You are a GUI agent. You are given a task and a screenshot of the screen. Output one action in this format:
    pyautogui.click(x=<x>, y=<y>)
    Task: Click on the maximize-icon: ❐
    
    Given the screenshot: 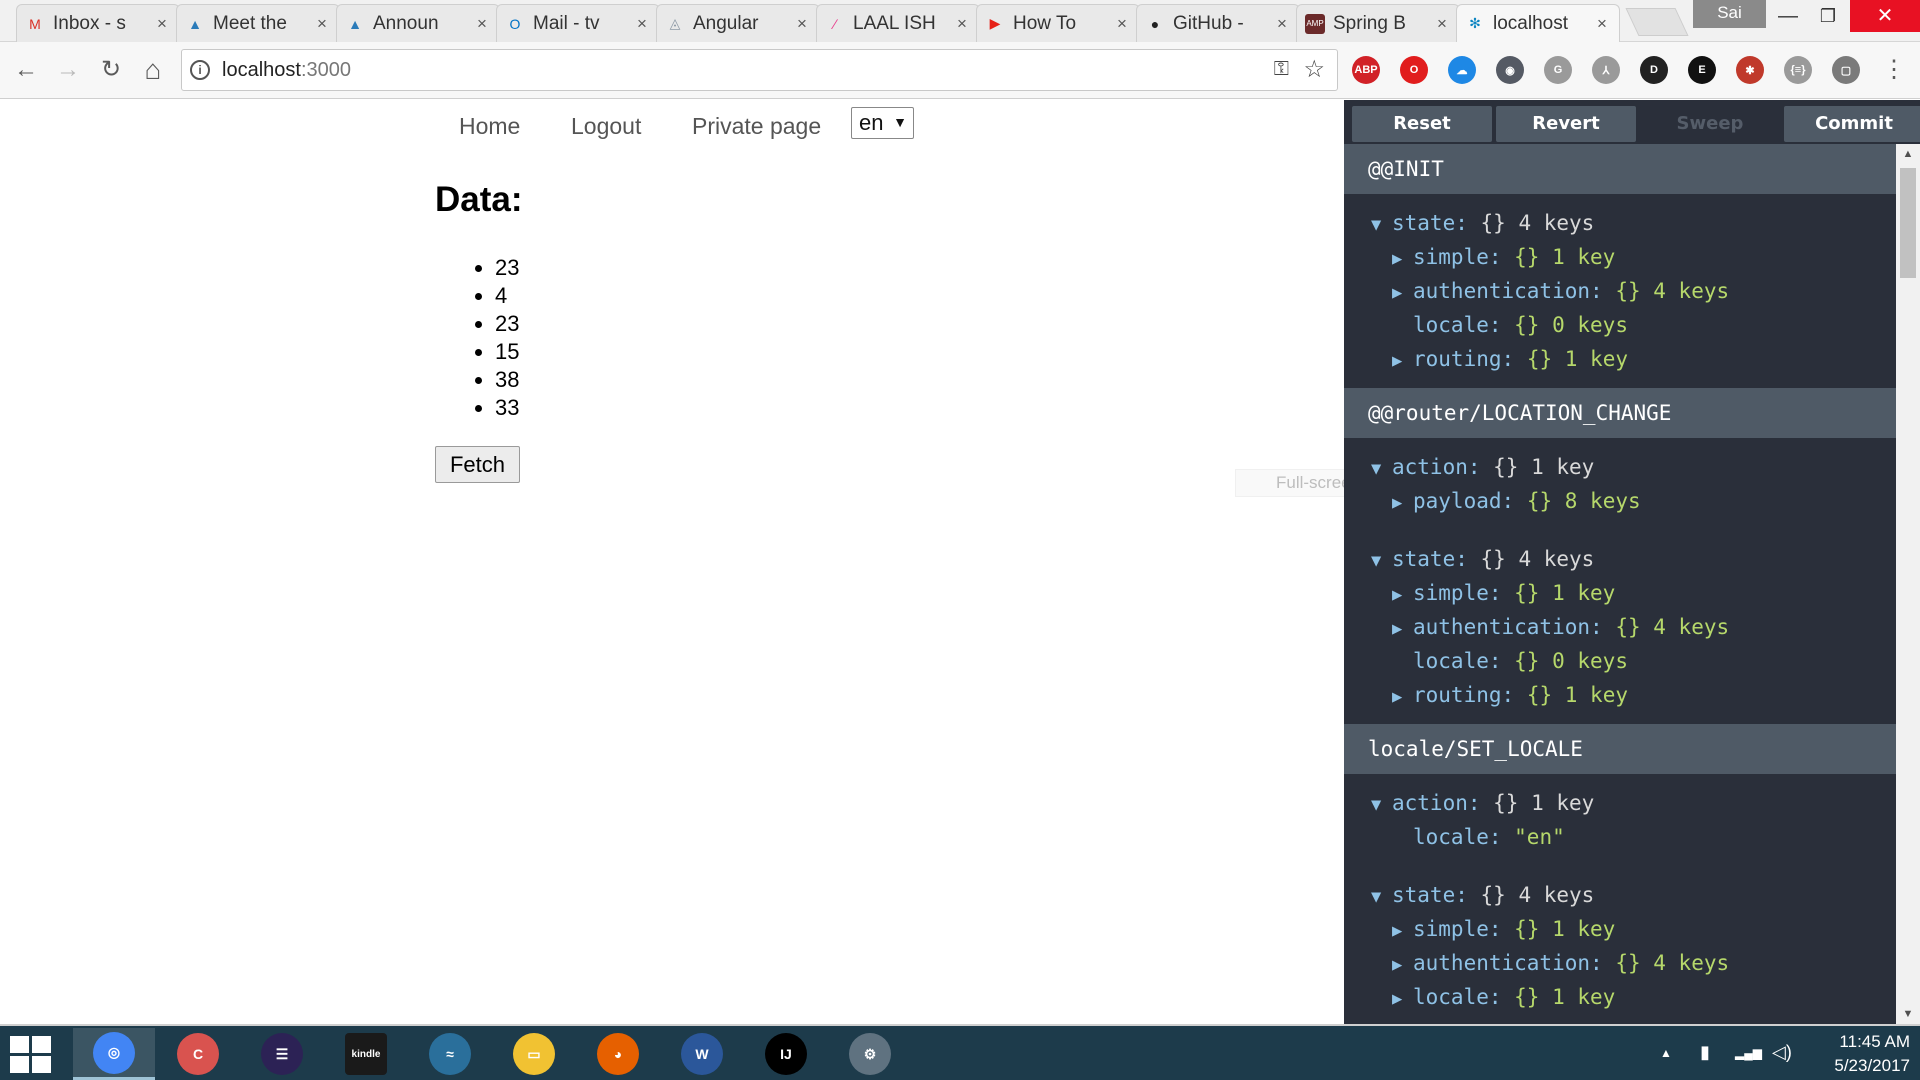 What is the action you would take?
    pyautogui.click(x=1828, y=16)
    